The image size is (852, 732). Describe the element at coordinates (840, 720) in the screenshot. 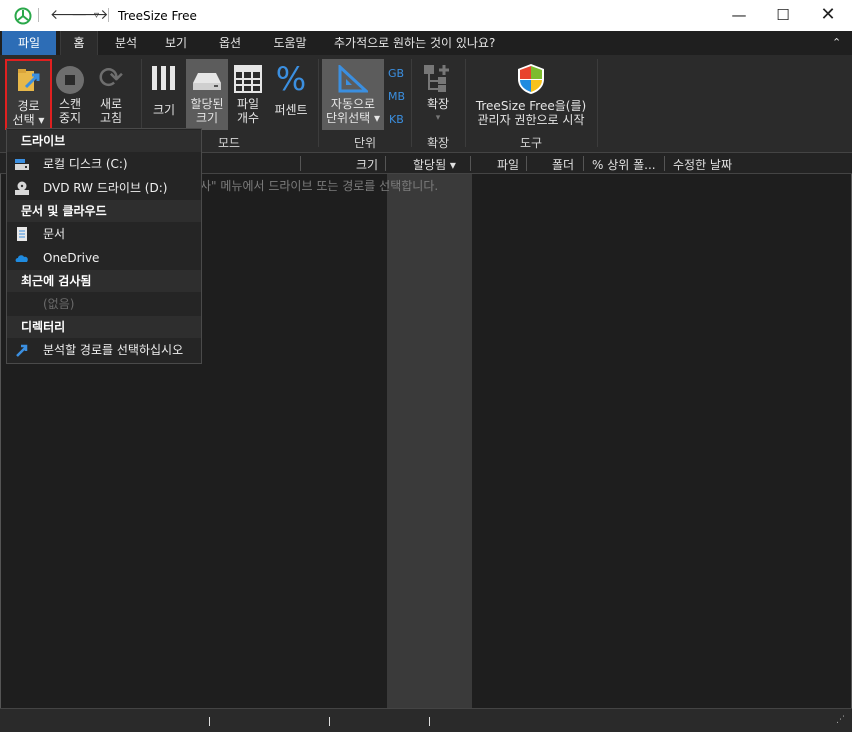

I see `resize-grip-icon: ⋰` at that location.